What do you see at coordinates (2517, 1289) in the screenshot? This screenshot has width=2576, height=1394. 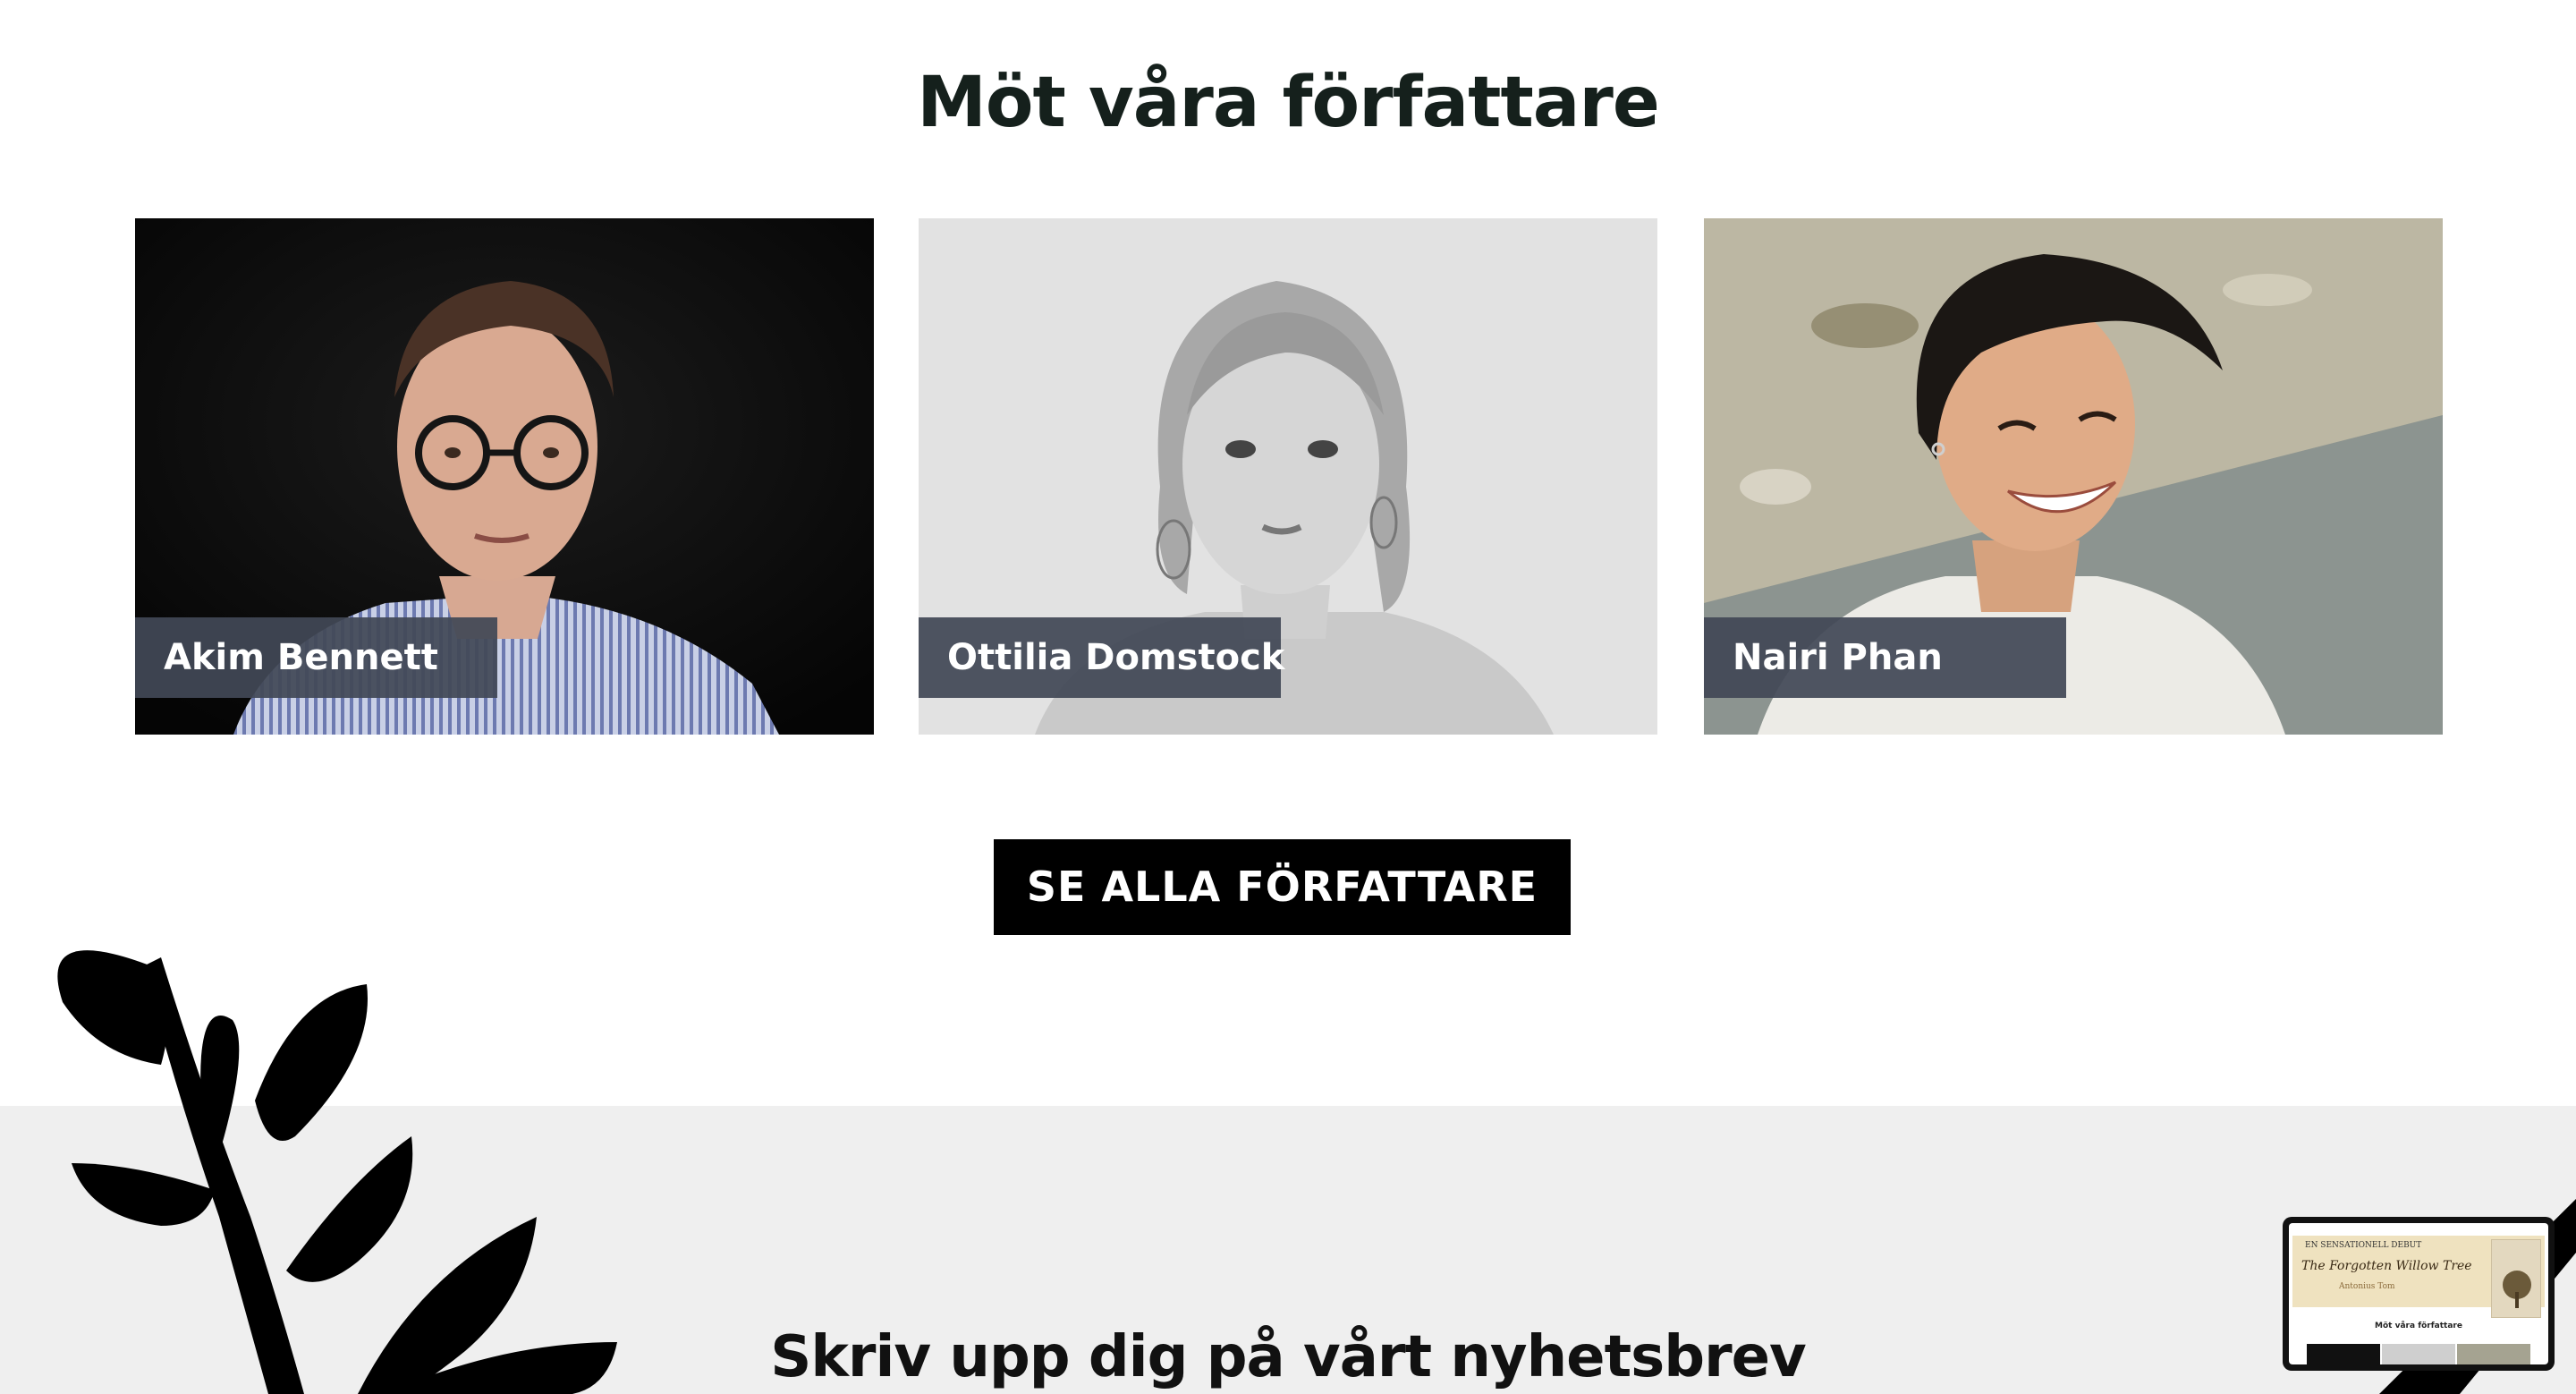 I see `tree-icon` at bounding box center [2517, 1289].